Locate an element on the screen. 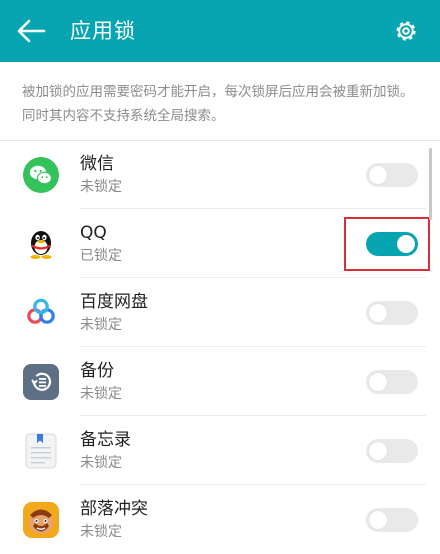 The height and width of the screenshot is (554, 440). list-item-wechat: 微信 未锁定 is located at coordinates (220, 174).